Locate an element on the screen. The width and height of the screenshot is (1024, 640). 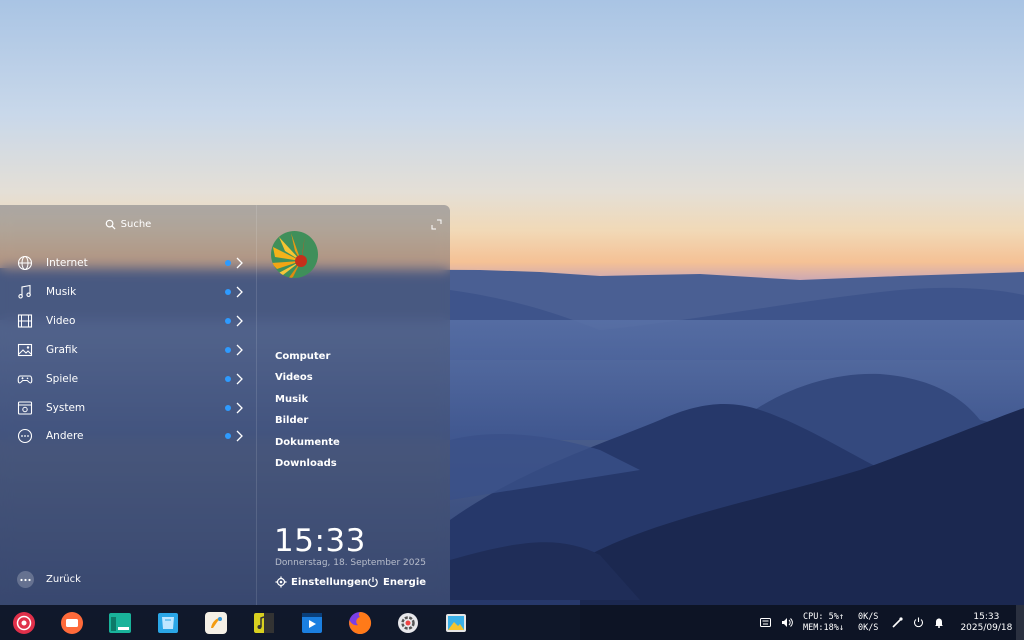
network-monitor: 0K/S 0K/S is located at coordinates (868, 623).